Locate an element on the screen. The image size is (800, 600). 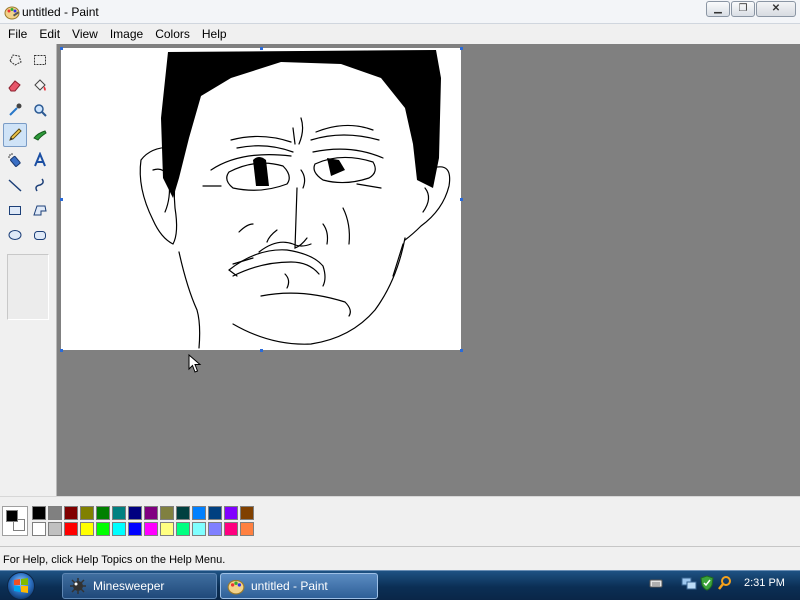
magnifier-icon is located at coordinates (40, 110).